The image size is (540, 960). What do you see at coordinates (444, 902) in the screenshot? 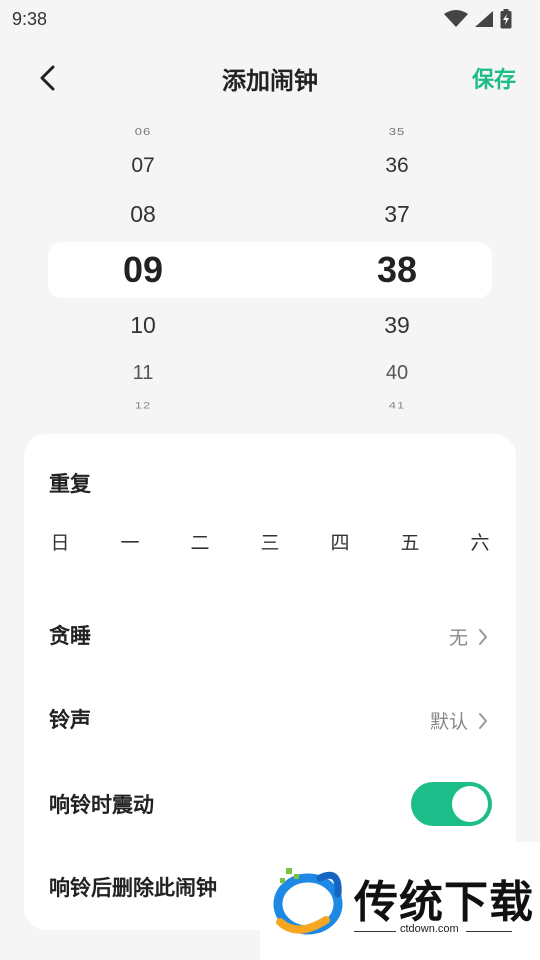
I see `watermark-brand: 传统下载` at bounding box center [444, 902].